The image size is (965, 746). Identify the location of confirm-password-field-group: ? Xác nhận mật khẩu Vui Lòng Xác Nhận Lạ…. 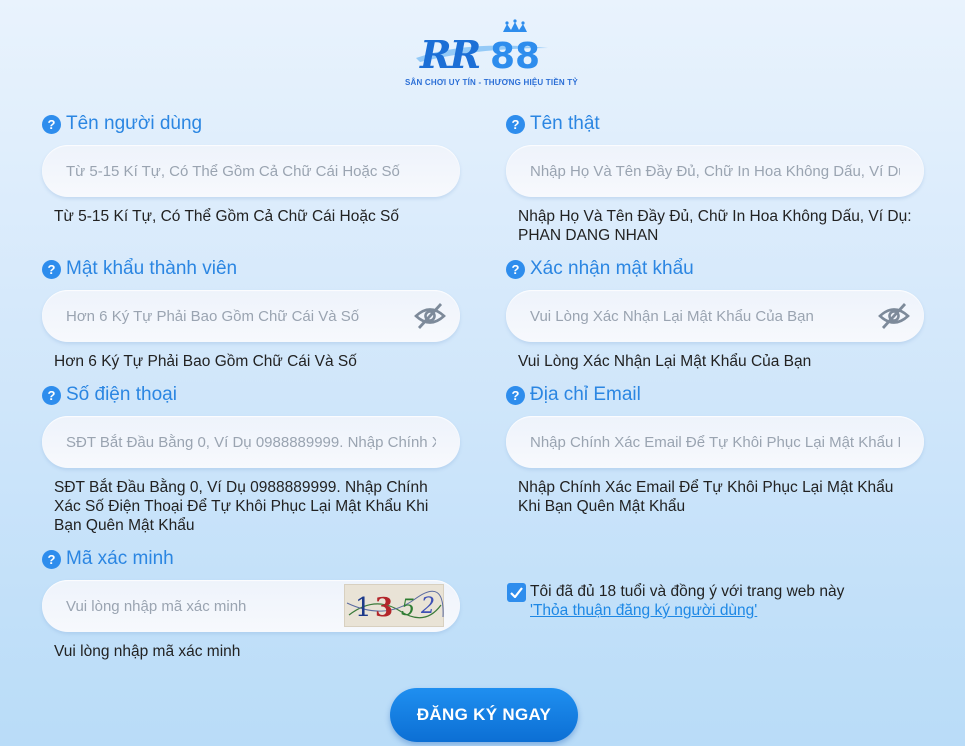
(716, 314).